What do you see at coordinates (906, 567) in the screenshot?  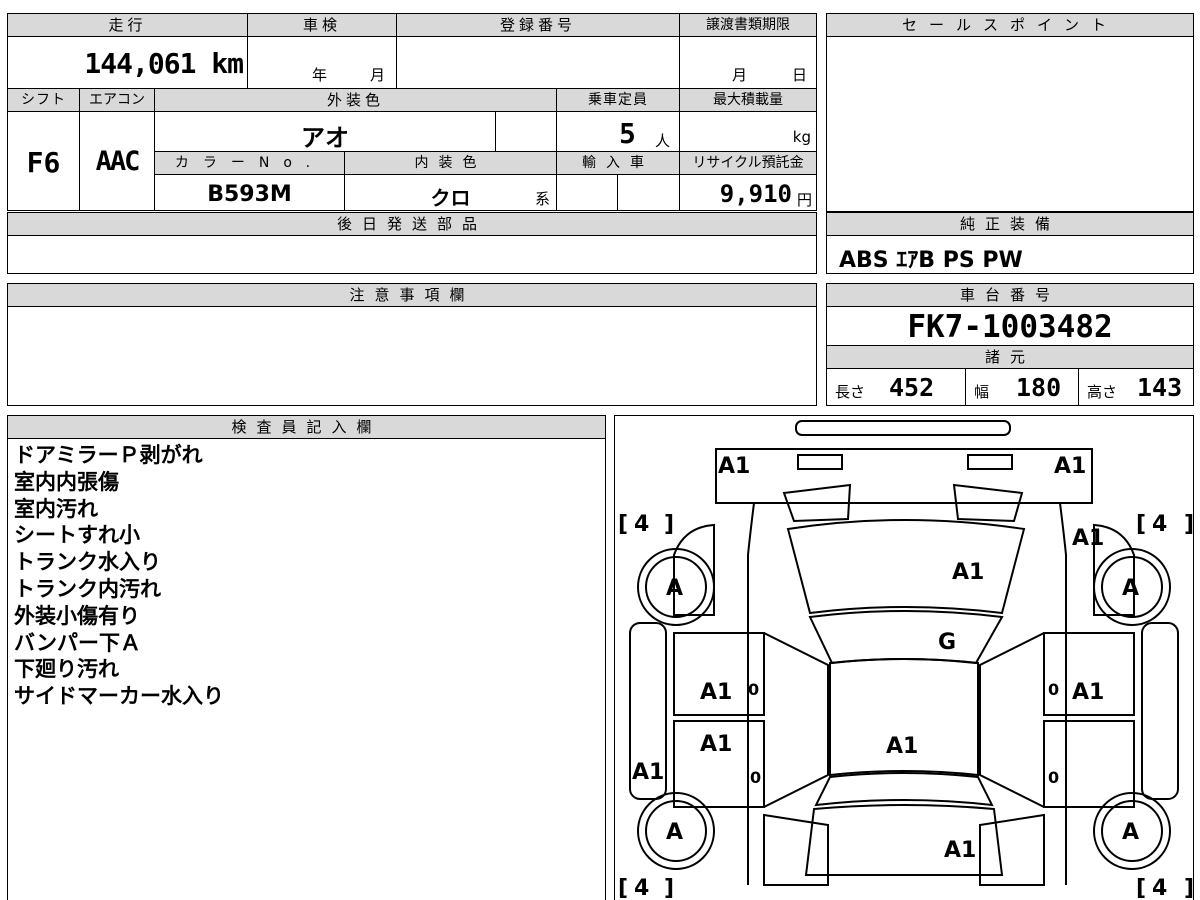 I see `hood-shape` at bounding box center [906, 567].